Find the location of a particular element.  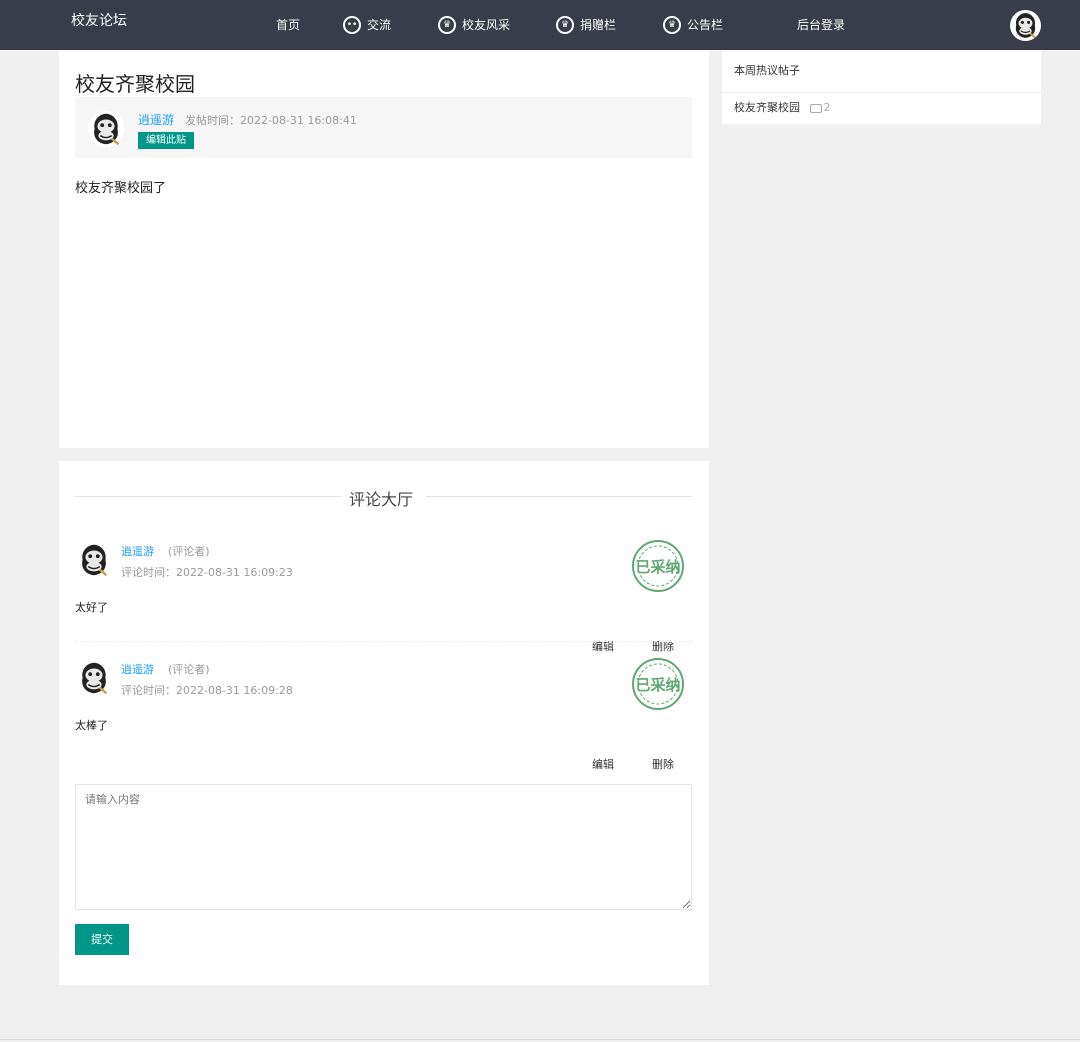

nav-announcement: ♛ 公告栏 is located at coordinates (693, 25).